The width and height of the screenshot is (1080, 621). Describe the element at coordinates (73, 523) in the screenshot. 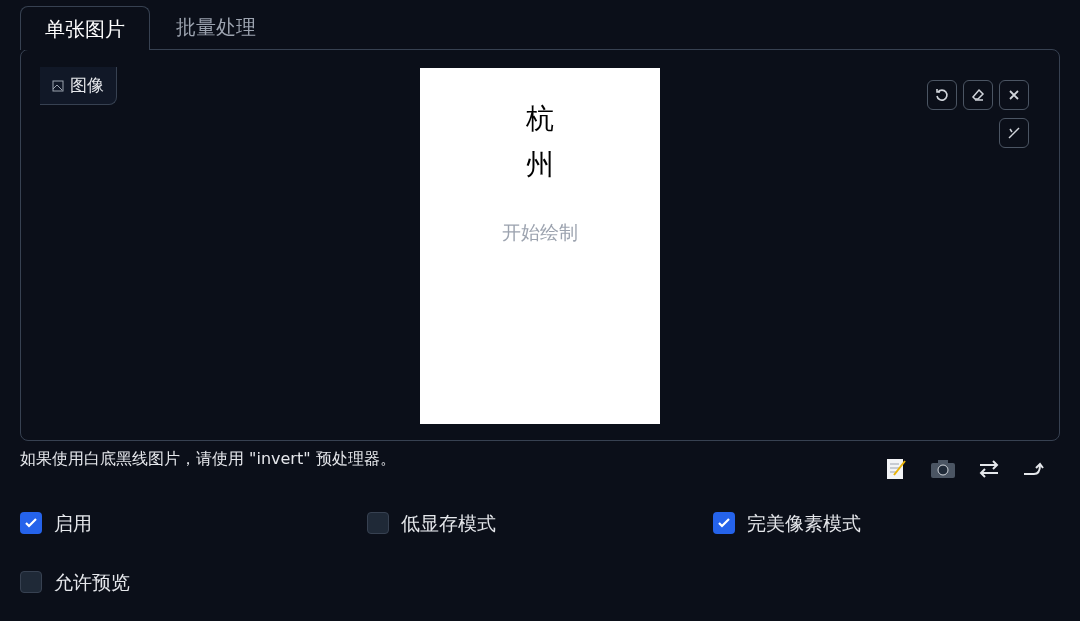

I see `checkbox-label: 启用` at that location.